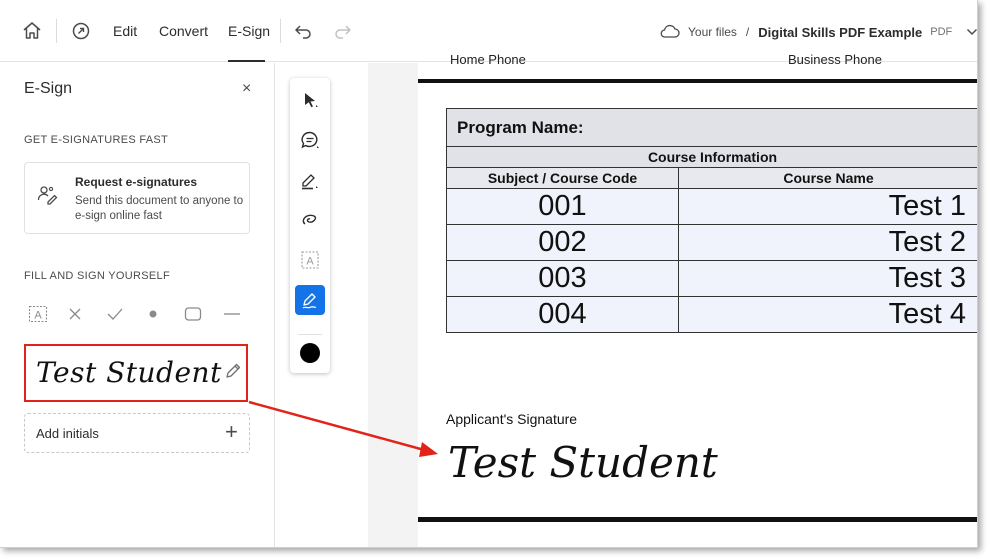 This screenshot has height=559, width=990. What do you see at coordinates (310, 140) in the screenshot?
I see `comment-icon` at bounding box center [310, 140].